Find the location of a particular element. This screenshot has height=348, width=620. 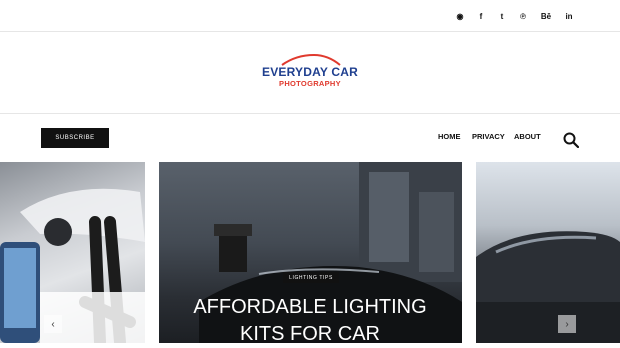

slider-prev-button: ‹ is located at coordinates (53, 324).